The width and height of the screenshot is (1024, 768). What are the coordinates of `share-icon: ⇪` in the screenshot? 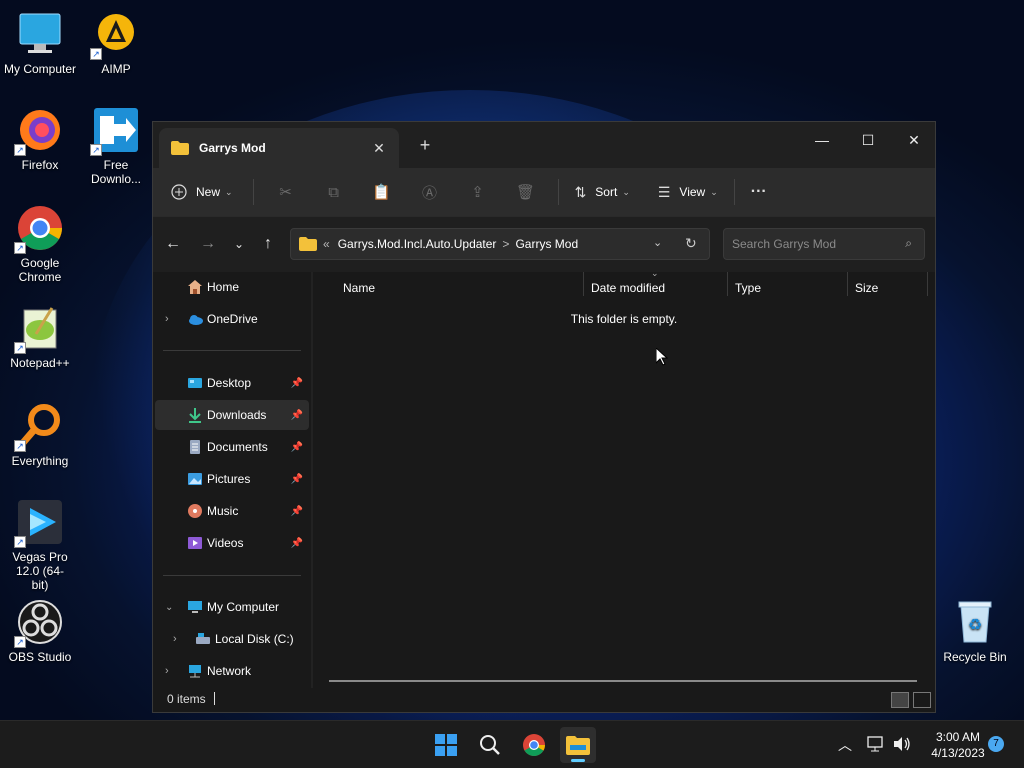 It's located at (478, 192).